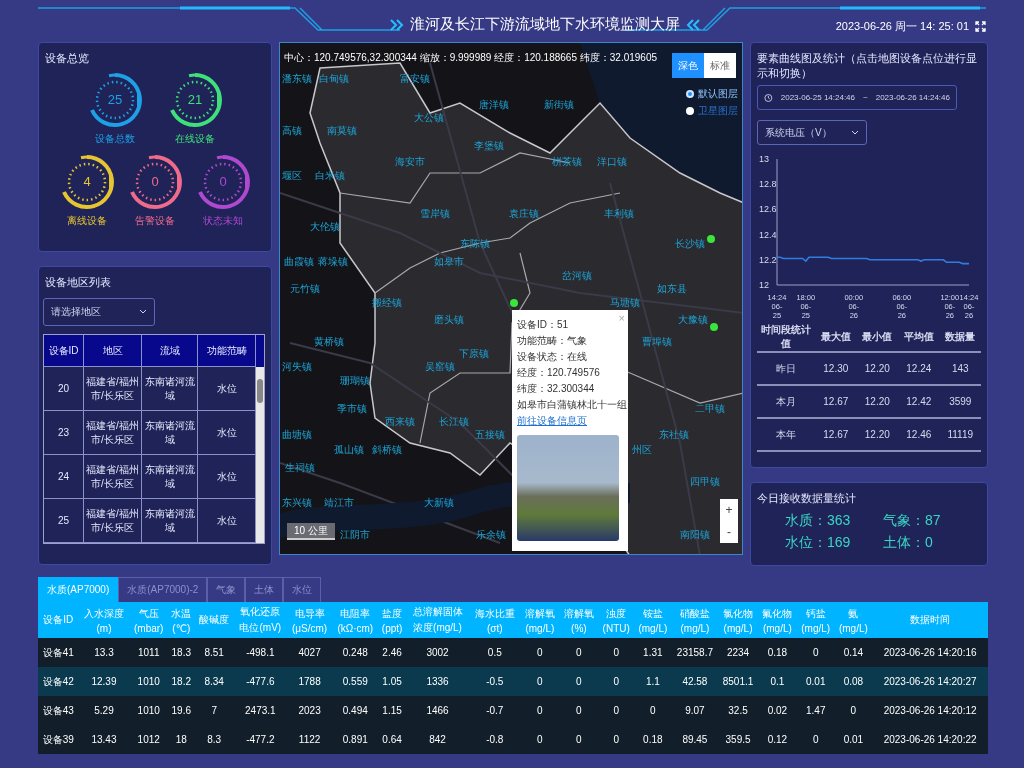 The height and width of the screenshot is (768, 1024). I want to click on gauge-value: 25, so click(115, 99).